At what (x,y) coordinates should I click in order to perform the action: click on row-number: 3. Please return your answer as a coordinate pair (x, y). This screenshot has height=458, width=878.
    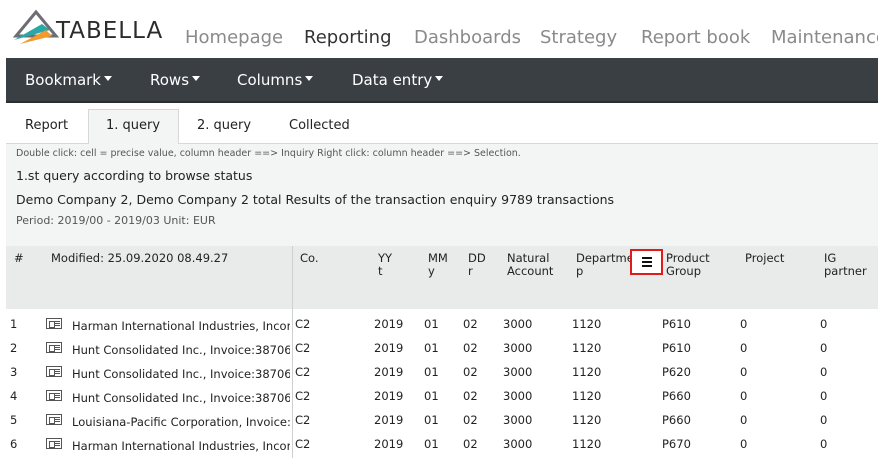
    Looking at the image, I should click on (14, 372).